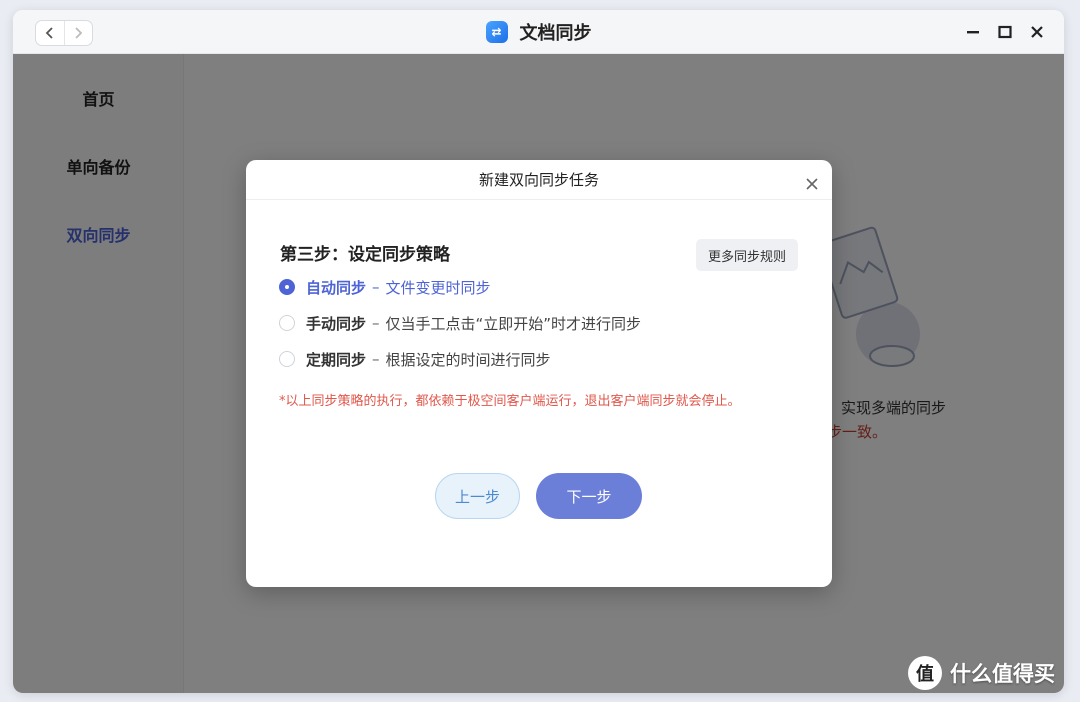 The image size is (1080, 702). I want to click on option-name: 手动同步, so click(336, 323).